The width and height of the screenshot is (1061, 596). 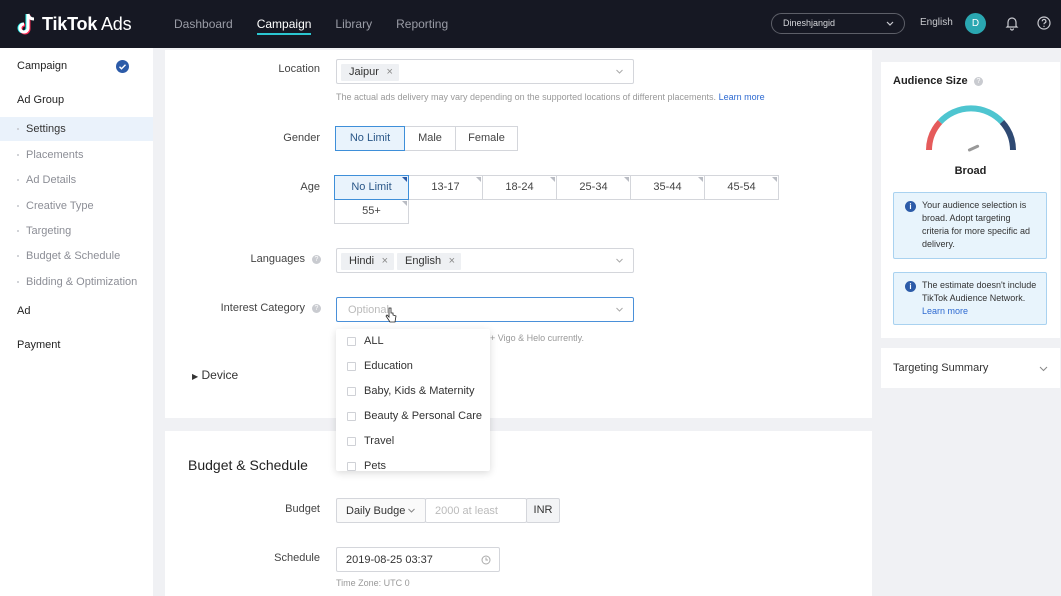 I want to click on account-name: Dineshjangid, so click(x=809, y=23).